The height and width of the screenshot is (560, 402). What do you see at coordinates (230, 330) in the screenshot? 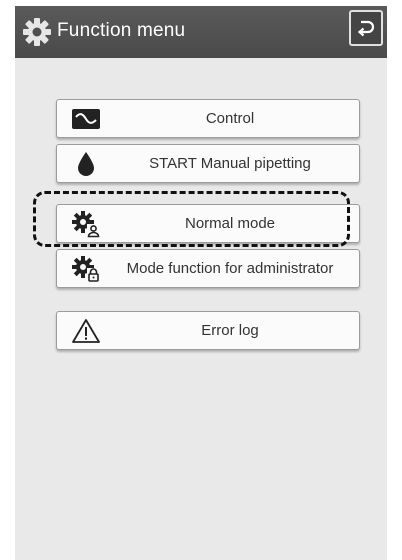
I see `error-log-label: Error log` at bounding box center [230, 330].